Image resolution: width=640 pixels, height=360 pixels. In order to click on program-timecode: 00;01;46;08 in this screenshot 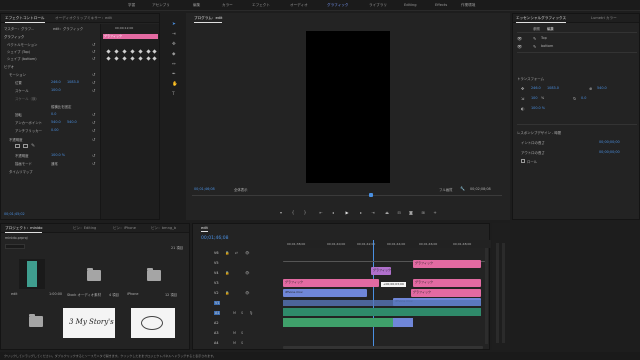, I will do `click(204, 189)`.